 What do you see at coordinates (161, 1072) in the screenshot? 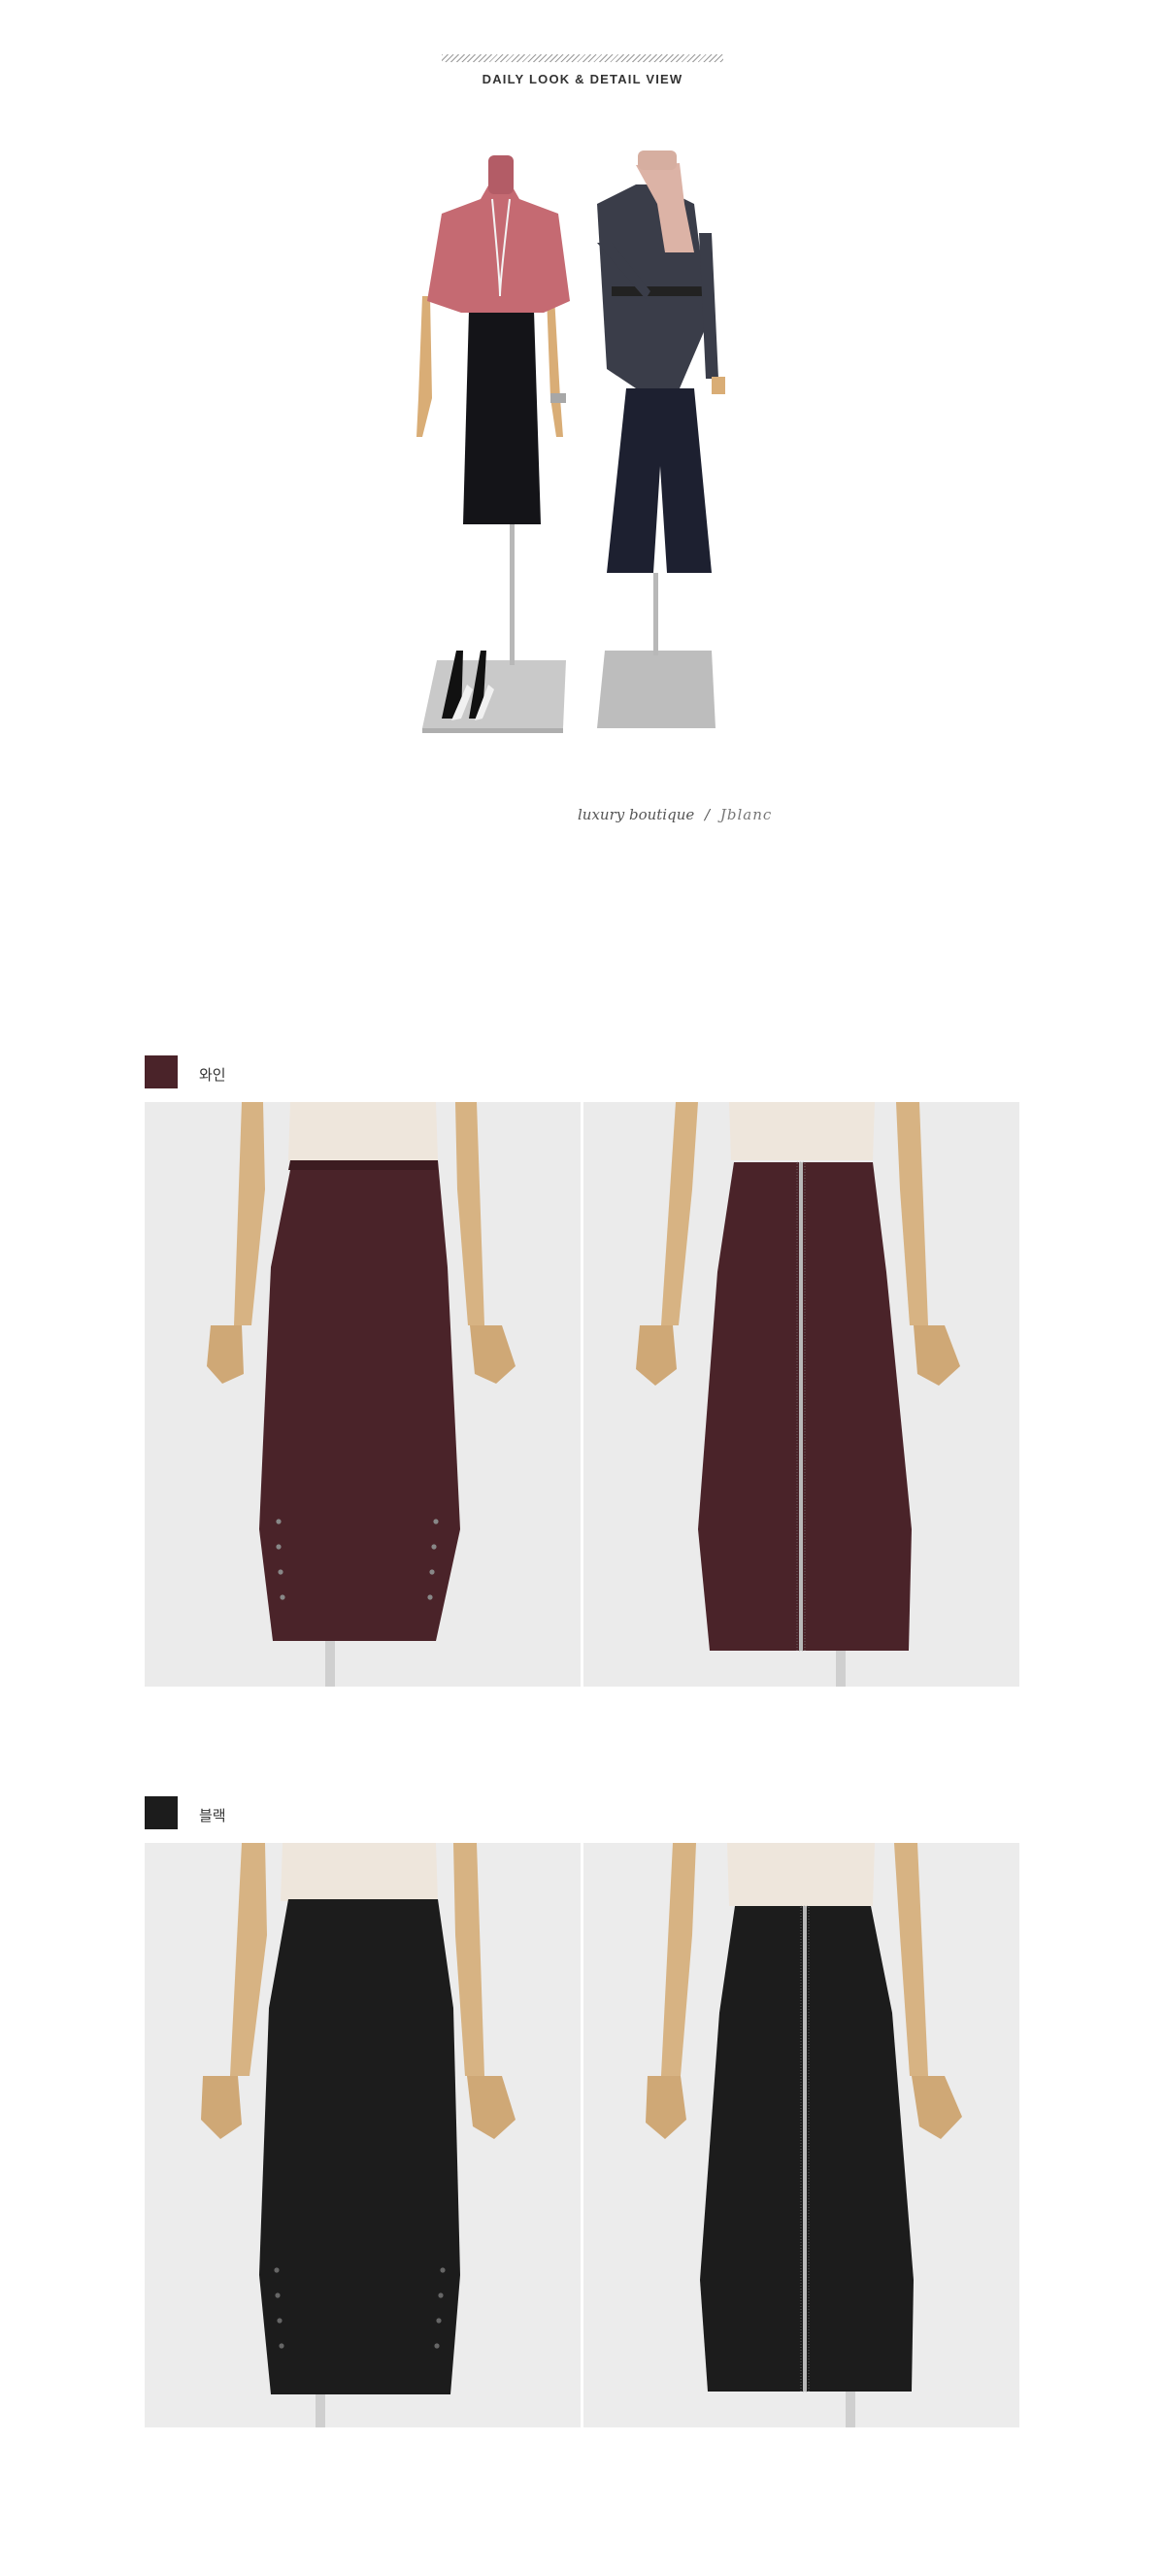
I see `color-swatch-wine` at bounding box center [161, 1072].